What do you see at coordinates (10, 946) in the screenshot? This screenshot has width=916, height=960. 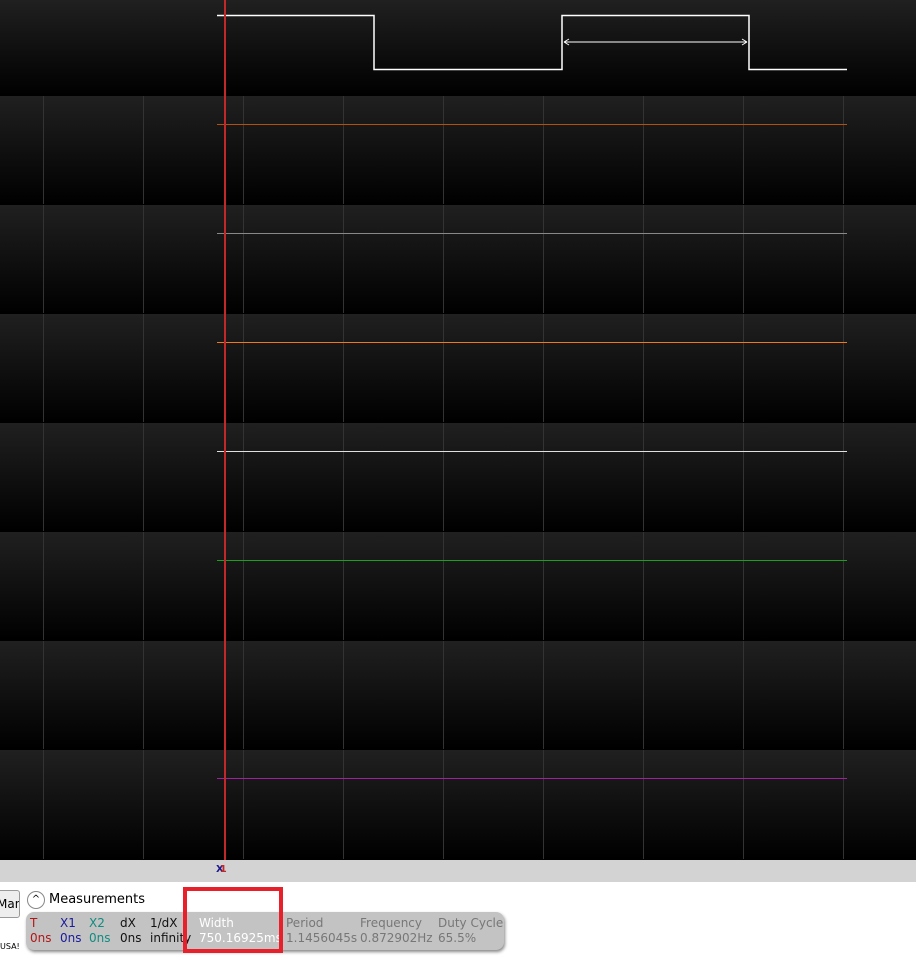 I see `footer-text: USA!` at bounding box center [10, 946].